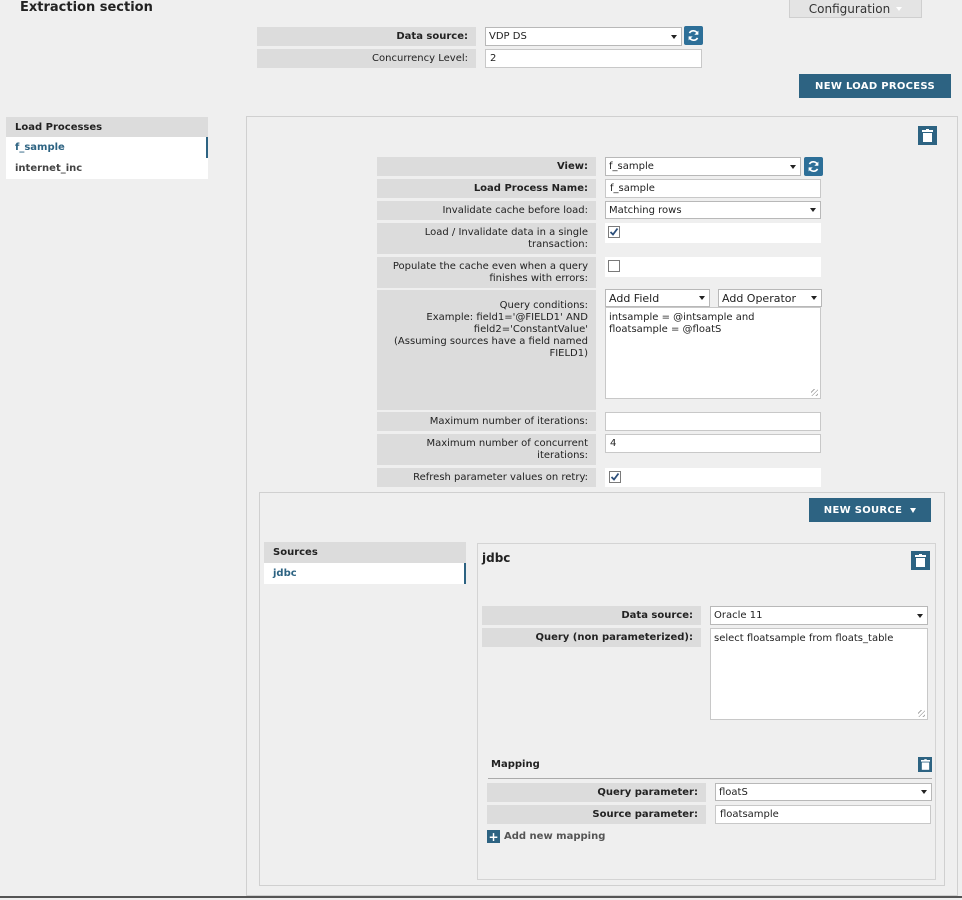 The height and width of the screenshot is (900, 962). Describe the element at coordinates (86, 7) in the screenshot. I see `page-title: Extraction section` at that location.